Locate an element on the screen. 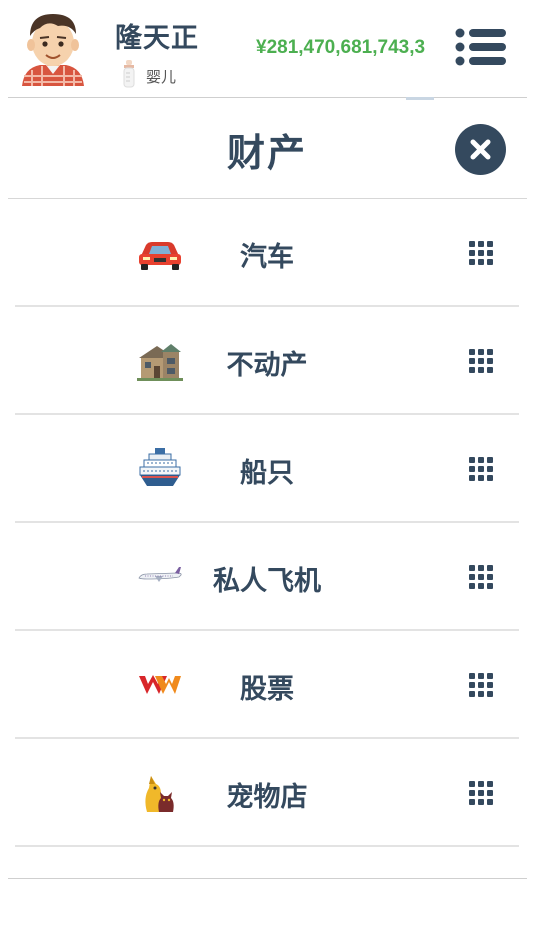  asset-item-ships: 船只 is located at coordinates (267, 469).